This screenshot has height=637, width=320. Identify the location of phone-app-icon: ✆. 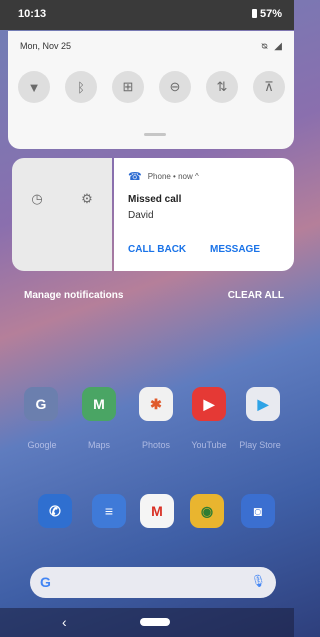
(55, 511).